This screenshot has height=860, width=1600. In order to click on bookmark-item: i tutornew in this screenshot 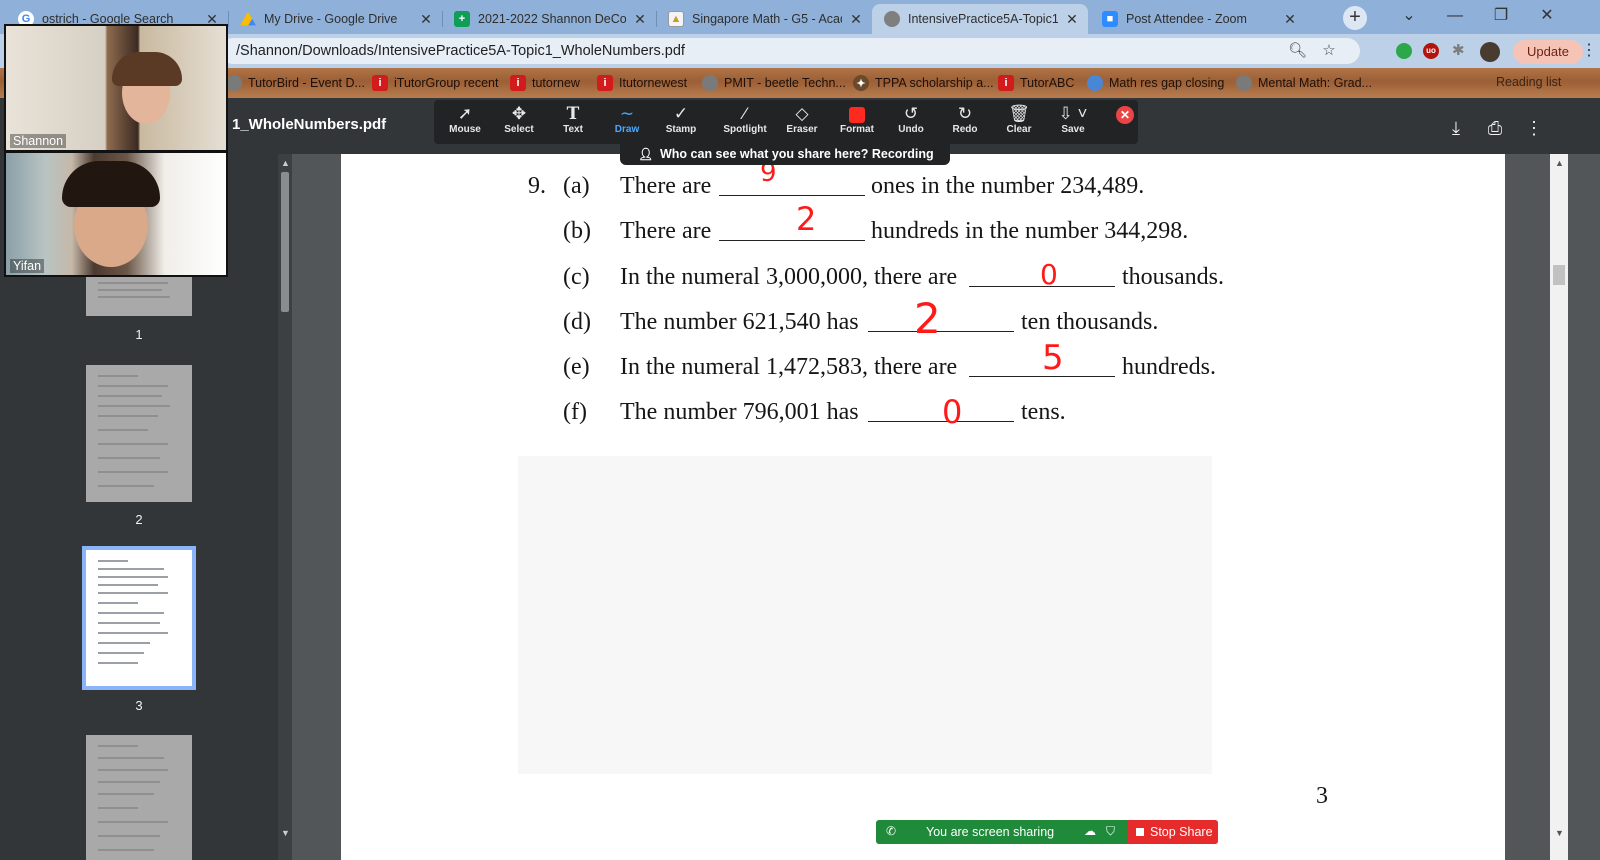, I will do `click(545, 83)`.